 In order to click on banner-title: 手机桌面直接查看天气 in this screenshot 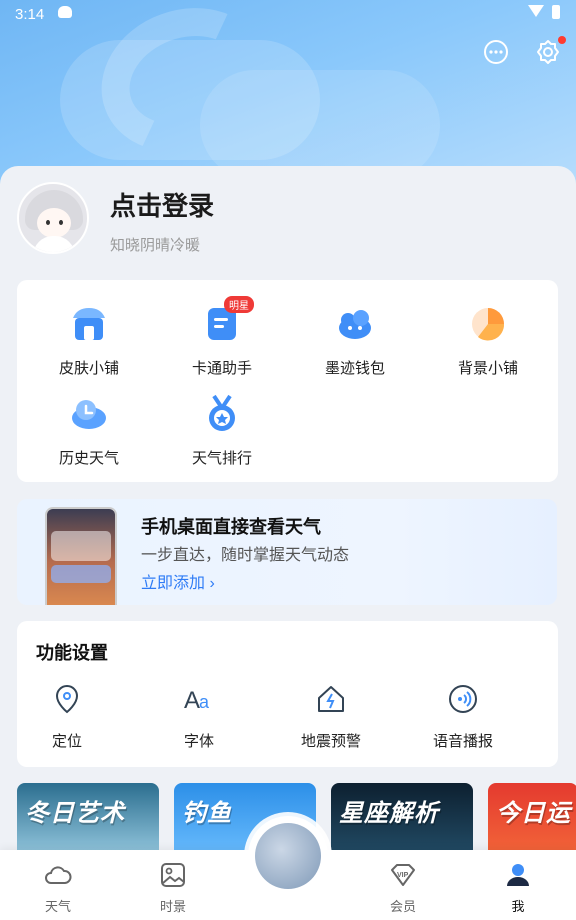, I will do `click(231, 527)`.